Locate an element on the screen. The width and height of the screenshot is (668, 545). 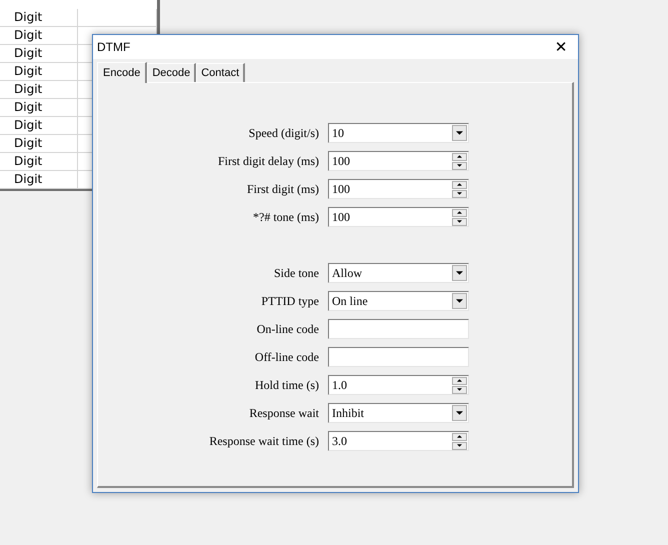
field-label: First digit delay (ms) is located at coordinates (268, 161).